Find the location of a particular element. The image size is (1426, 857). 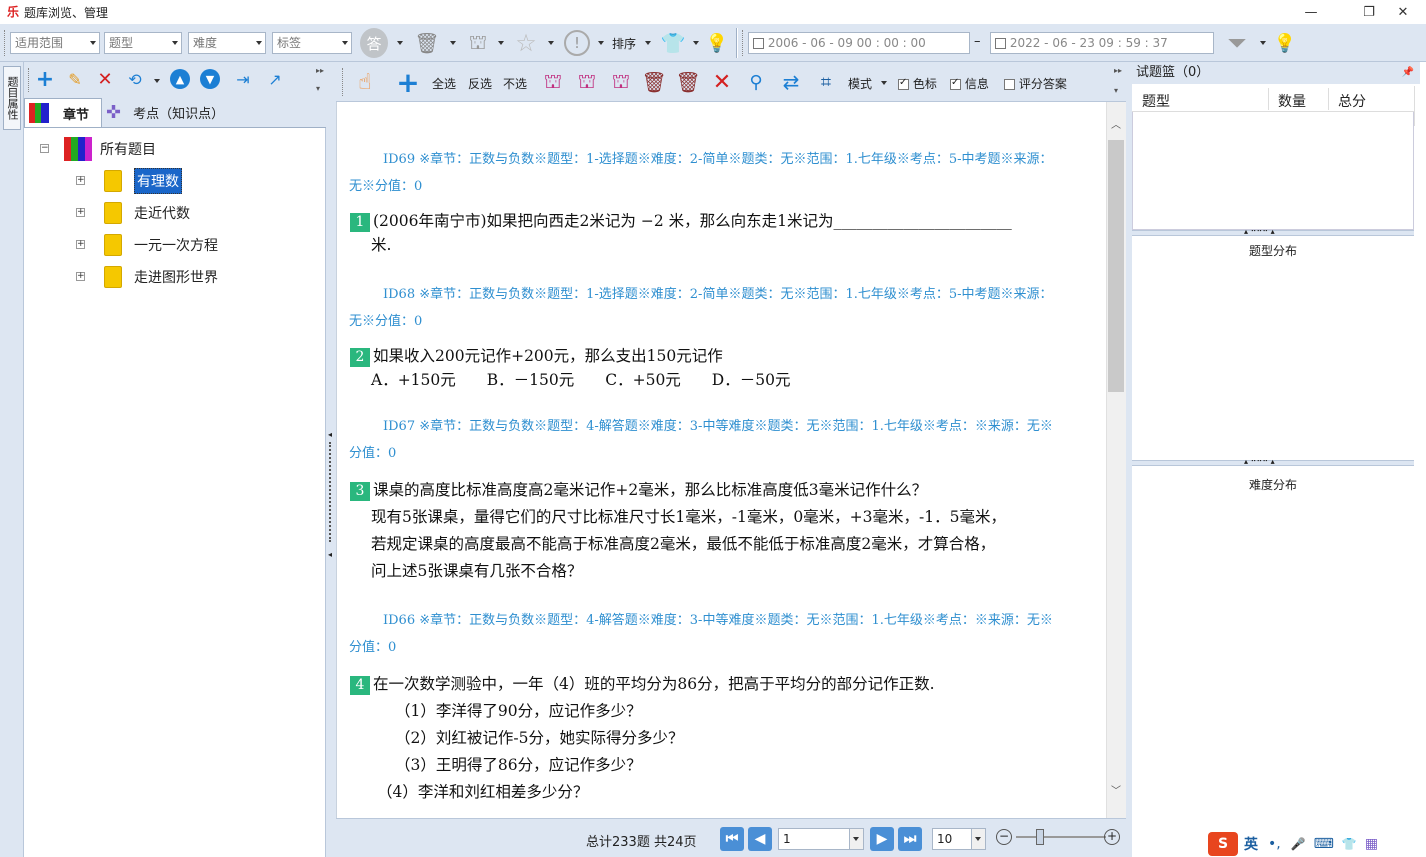

apps-grid-icon: ▦ is located at coordinates (1371, 844).